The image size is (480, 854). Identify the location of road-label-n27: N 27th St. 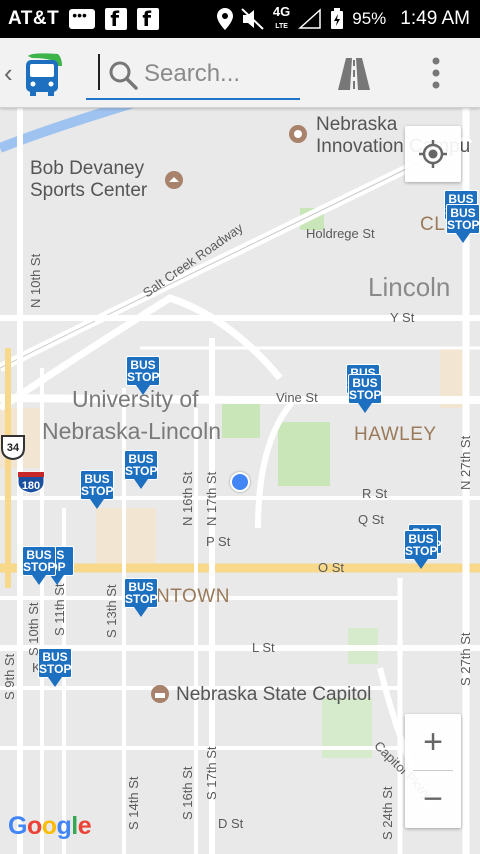
(465, 462).